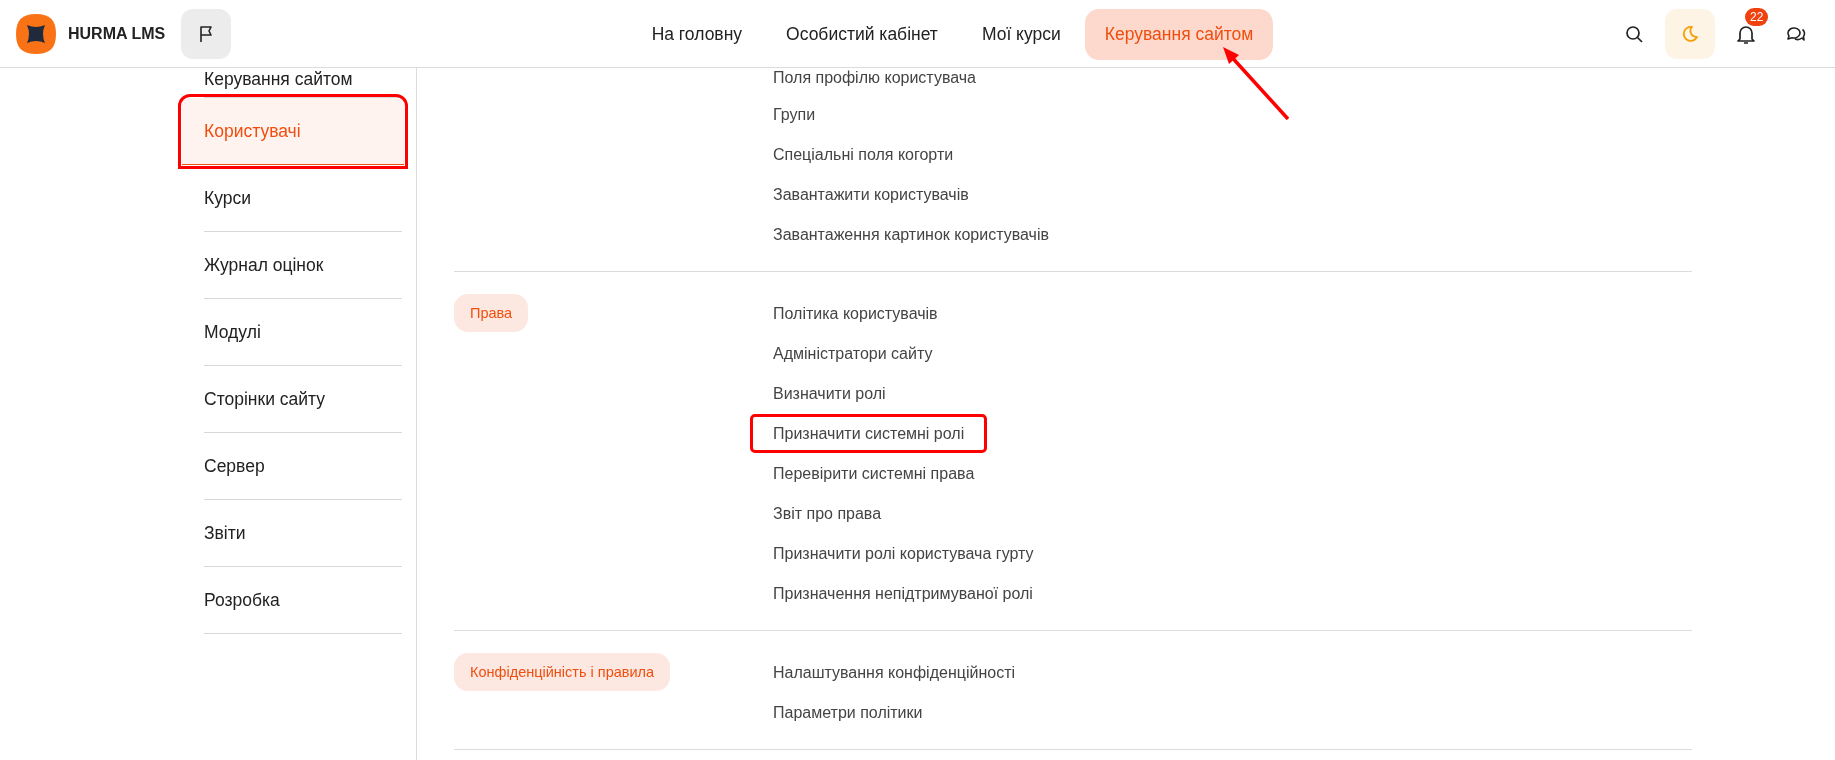 The height and width of the screenshot is (760, 1835). What do you see at coordinates (697, 34) in the screenshot?
I see `nav-link: На головну` at bounding box center [697, 34].